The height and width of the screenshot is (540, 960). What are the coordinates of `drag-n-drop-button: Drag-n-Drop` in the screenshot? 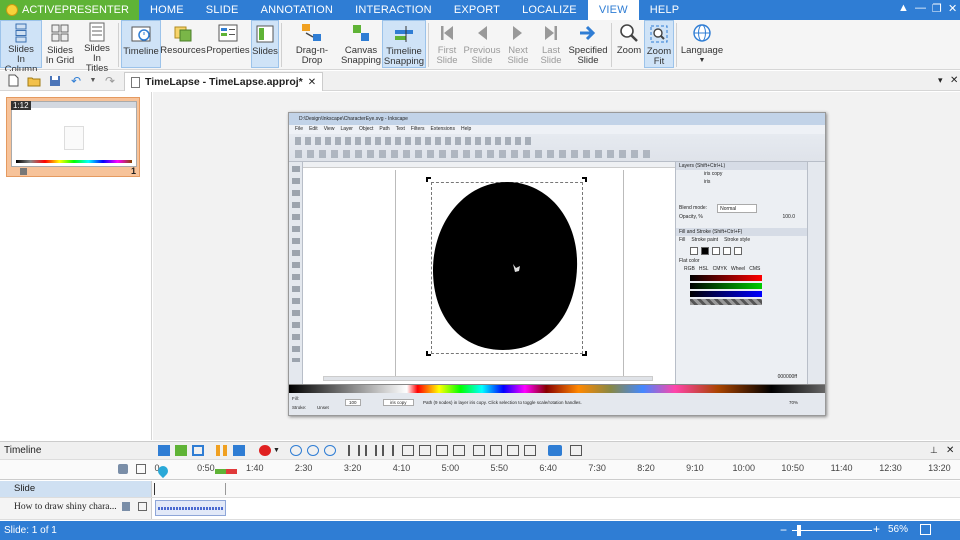 It's located at (312, 44).